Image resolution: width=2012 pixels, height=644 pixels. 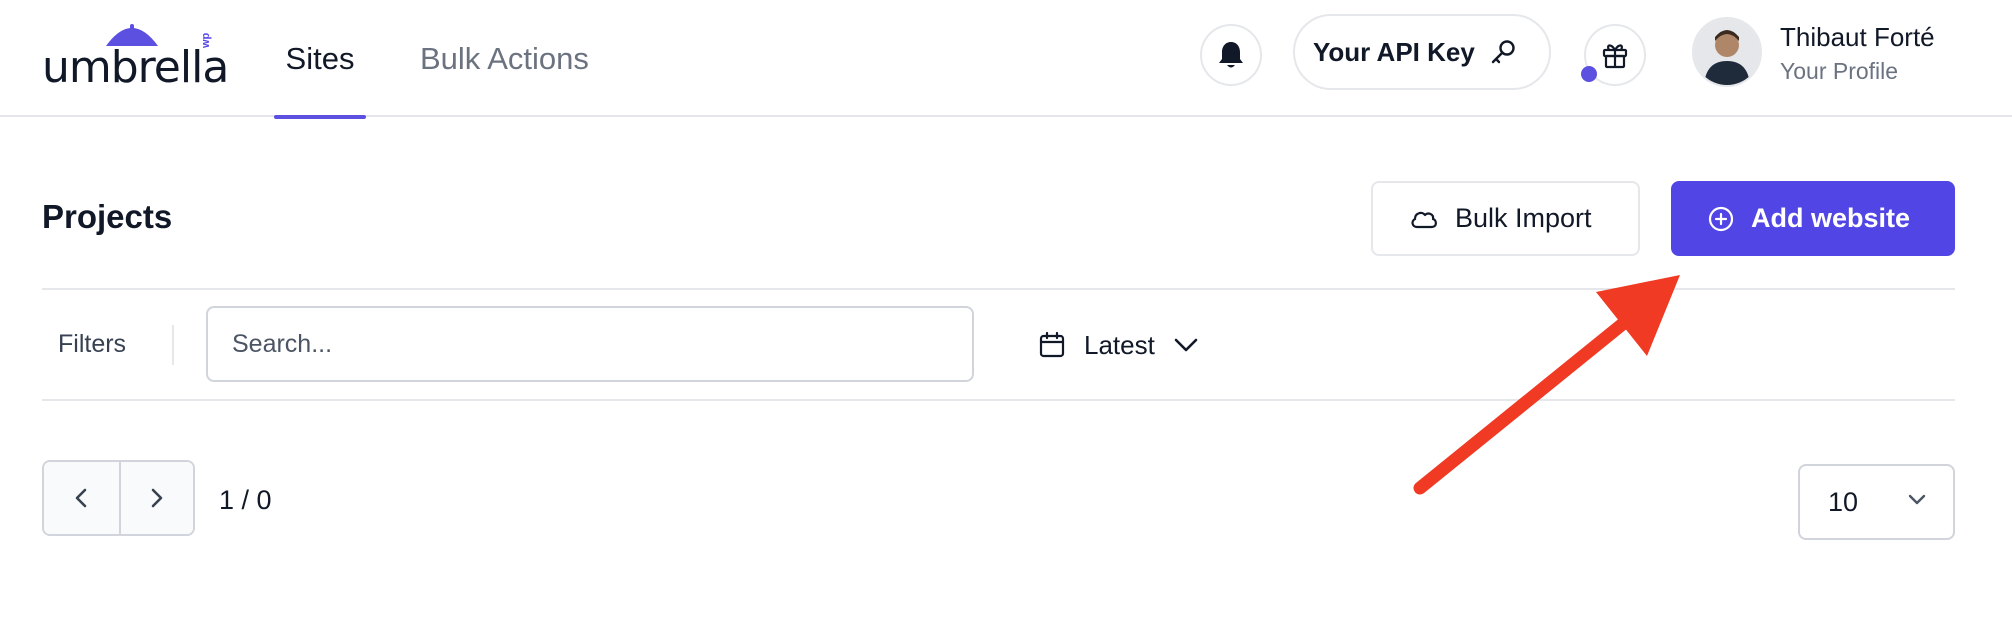 What do you see at coordinates (107, 216) in the screenshot?
I see `page-title: Projects` at bounding box center [107, 216].